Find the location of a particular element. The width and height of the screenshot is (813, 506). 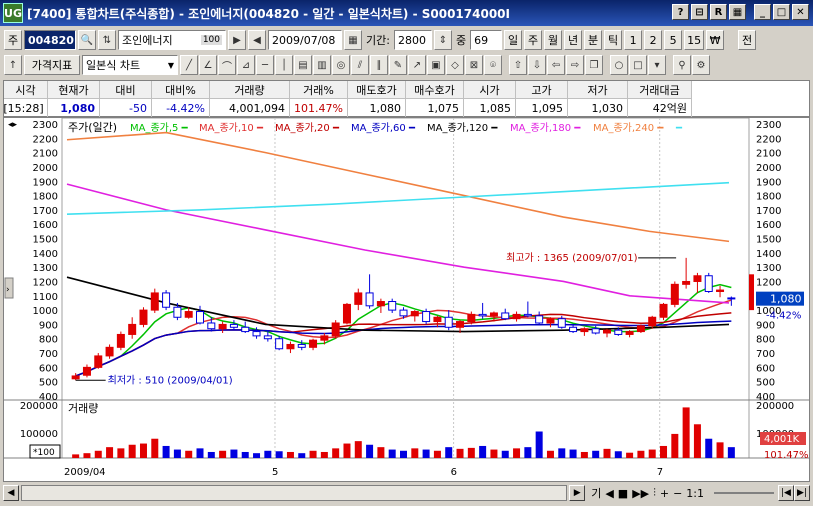

right-arrow-icon: ⇨ is located at coordinates (575, 65).